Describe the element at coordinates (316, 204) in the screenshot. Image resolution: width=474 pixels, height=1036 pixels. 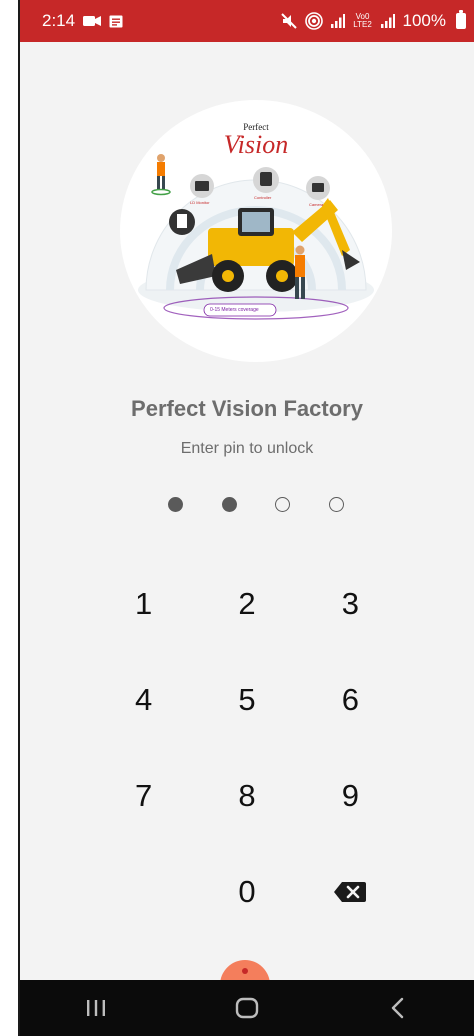
I see `logo-label-camera: Camera` at that location.